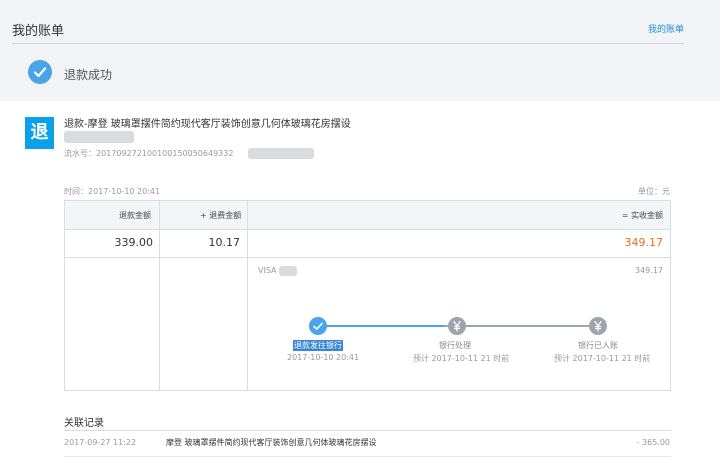 The width and height of the screenshot is (720, 467). What do you see at coordinates (221, 215) in the screenshot?
I see `header-refund-fee: + 退费金额` at bounding box center [221, 215].